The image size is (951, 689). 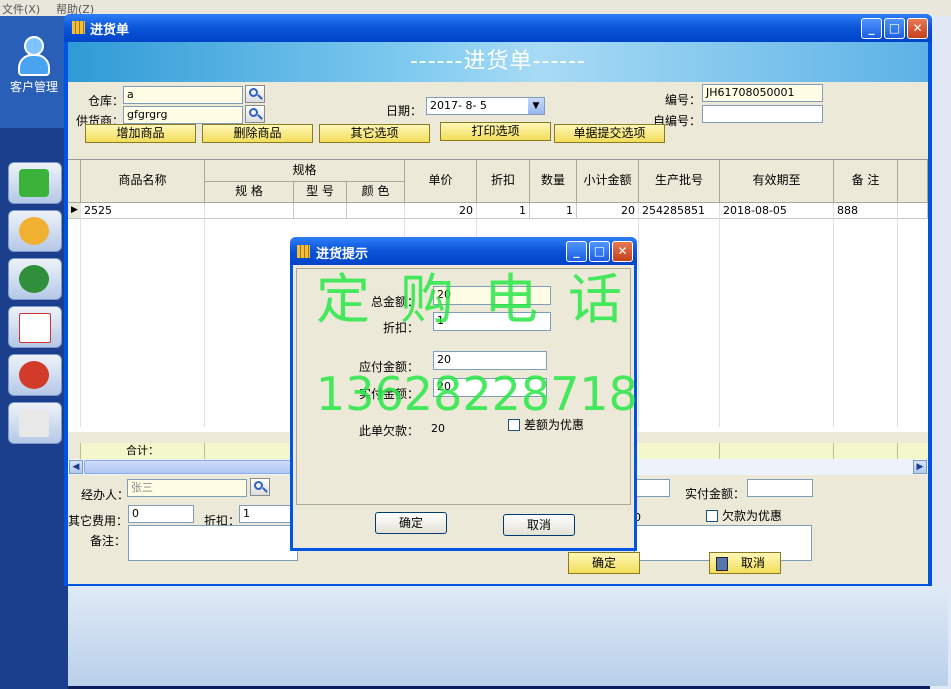 I want to click on print-options-button: 打印选项, so click(x=495, y=131).